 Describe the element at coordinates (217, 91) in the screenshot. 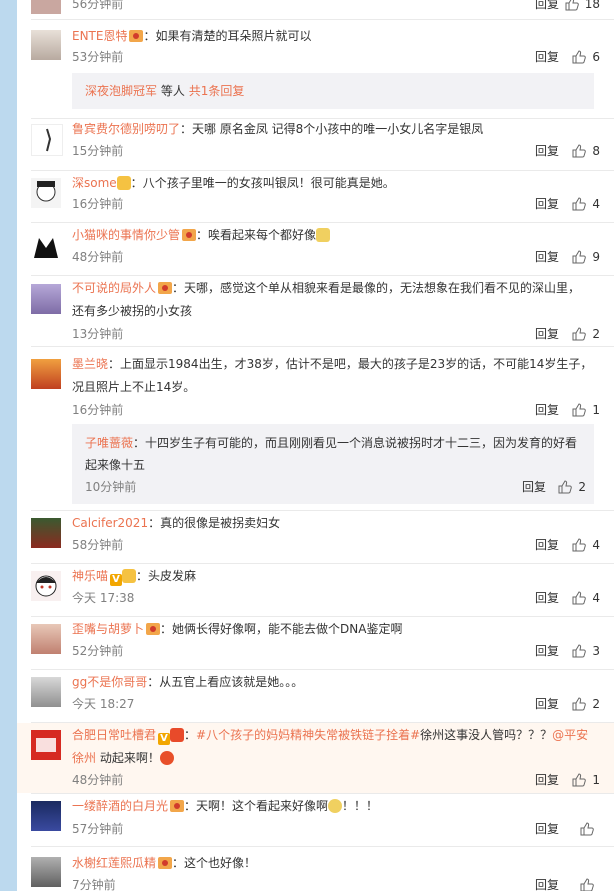

I see `reply-count-link: 共1条回复` at that location.